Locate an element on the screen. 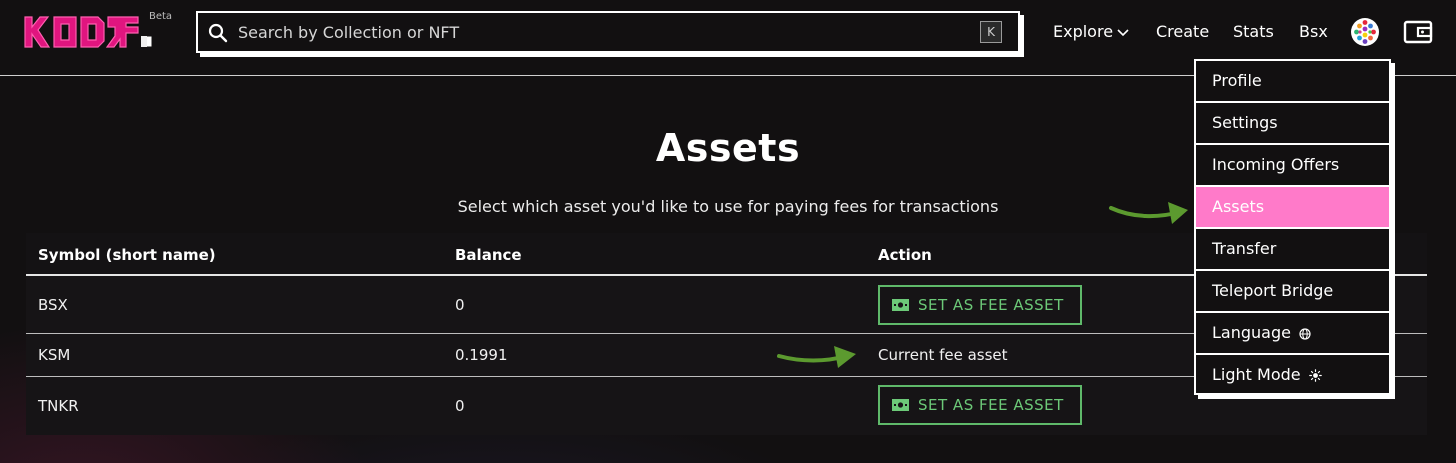 The image size is (1456, 463). menu-item-light-mode-label: Light Mode is located at coordinates (1256, 374).